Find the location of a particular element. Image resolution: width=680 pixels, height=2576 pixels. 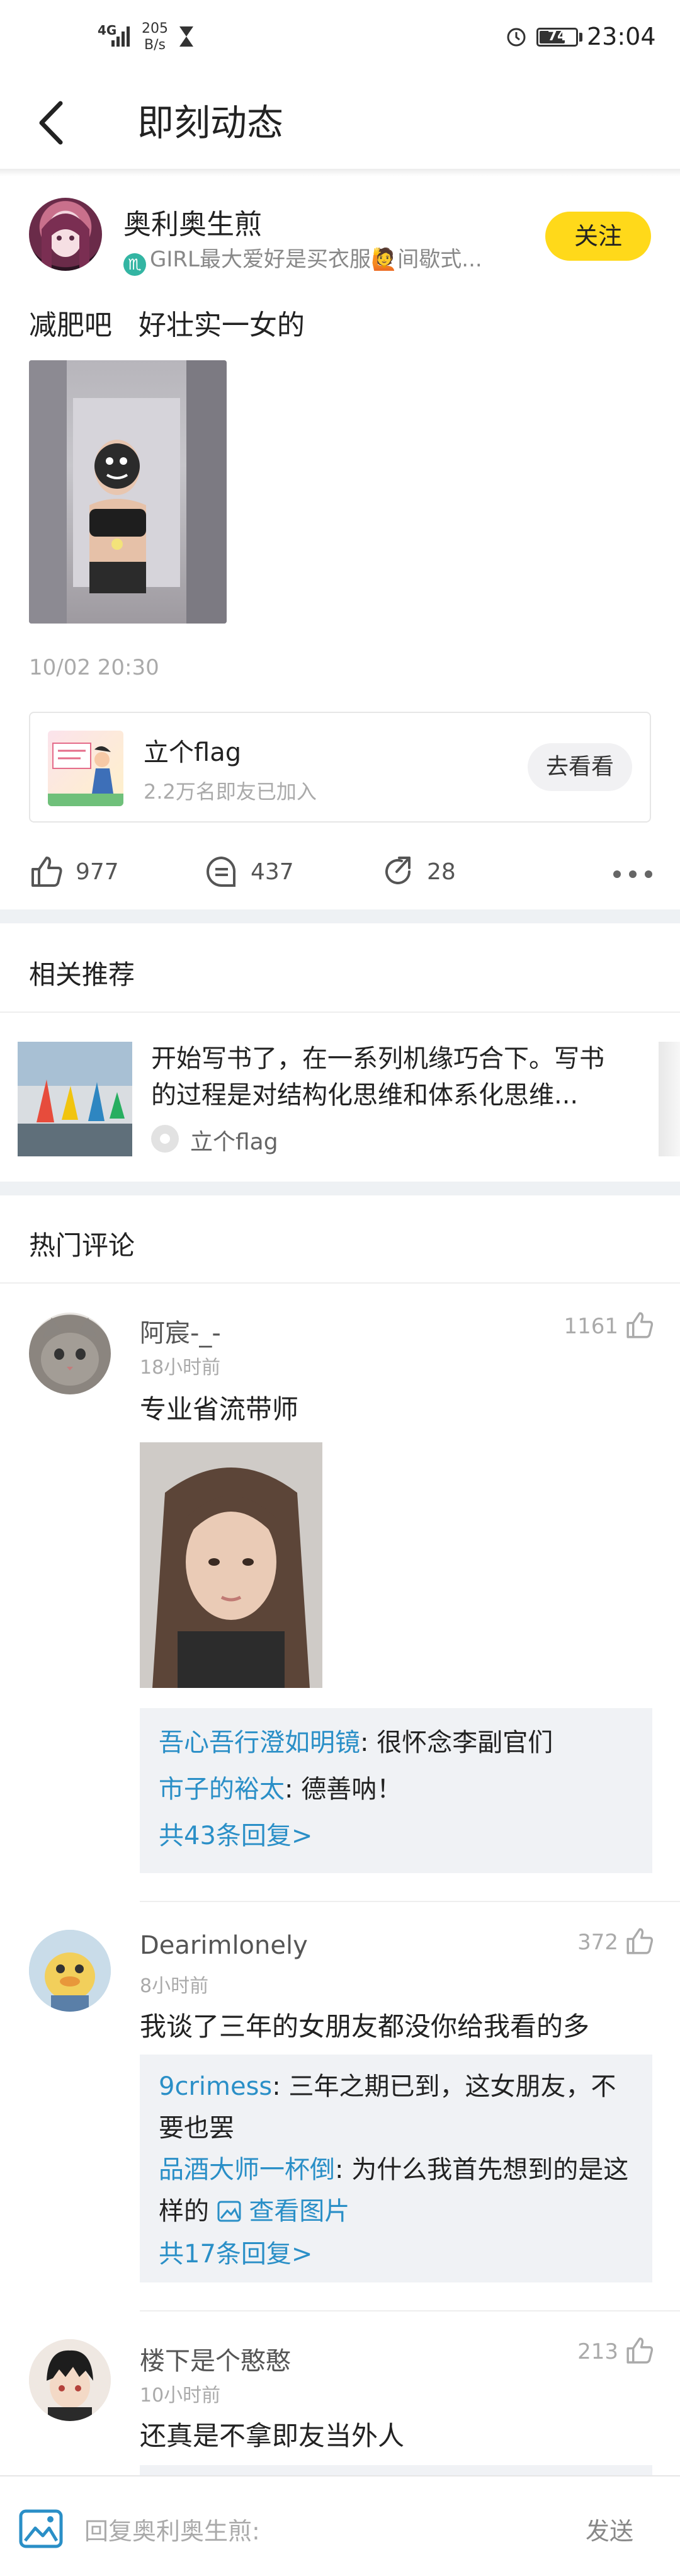

page-title: 即刻动态 is located at coordinates (210, 122).